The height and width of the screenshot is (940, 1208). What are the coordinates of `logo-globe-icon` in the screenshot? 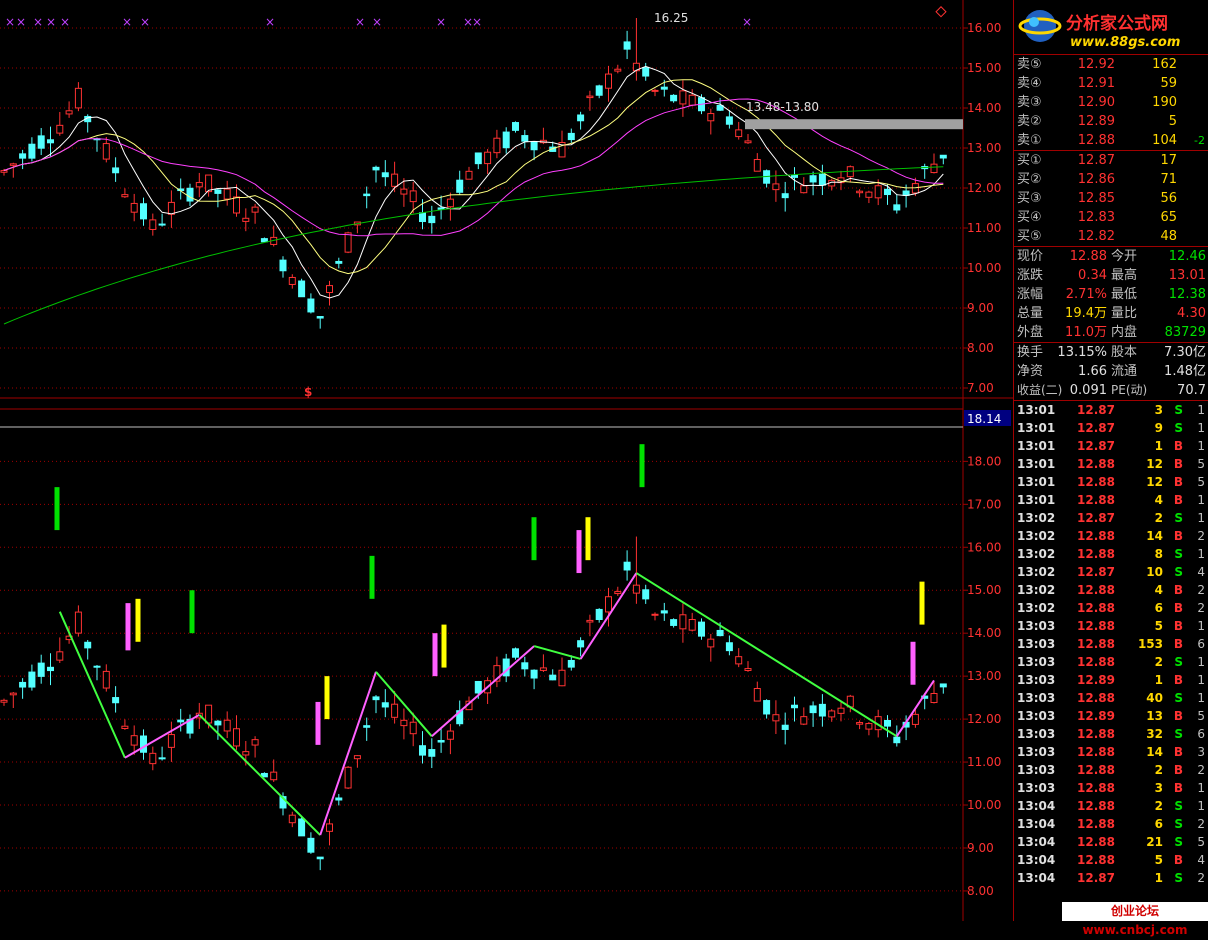 It's located at (1040, 26).